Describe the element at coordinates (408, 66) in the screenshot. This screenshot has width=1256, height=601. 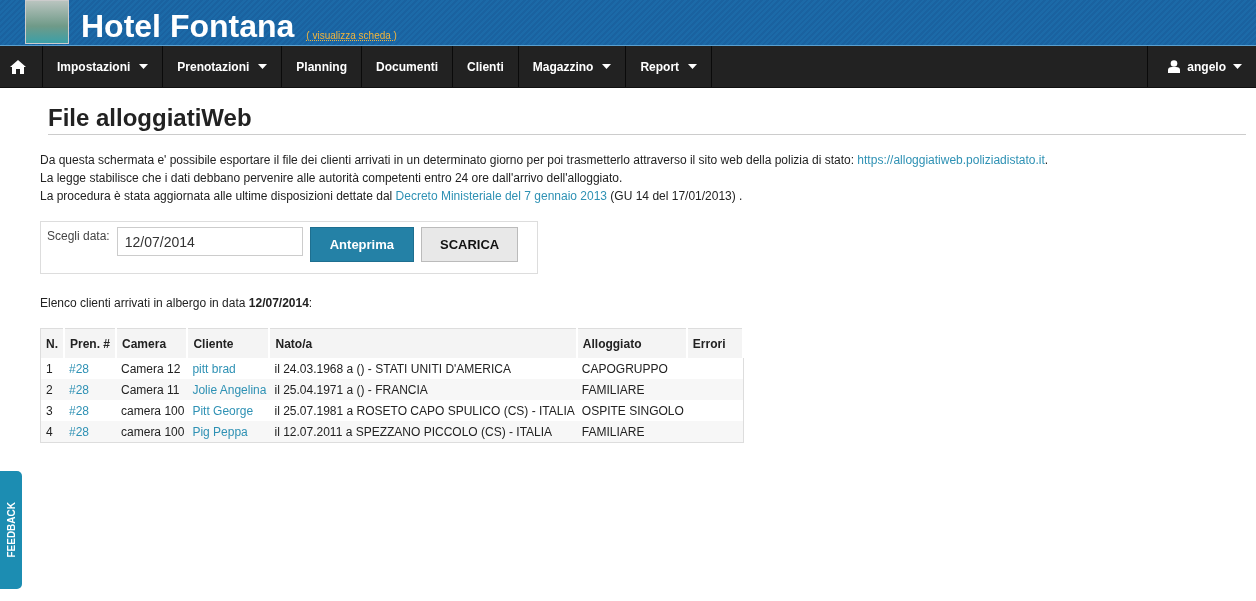
I see `nav-menu-item: Documenti` at that location.